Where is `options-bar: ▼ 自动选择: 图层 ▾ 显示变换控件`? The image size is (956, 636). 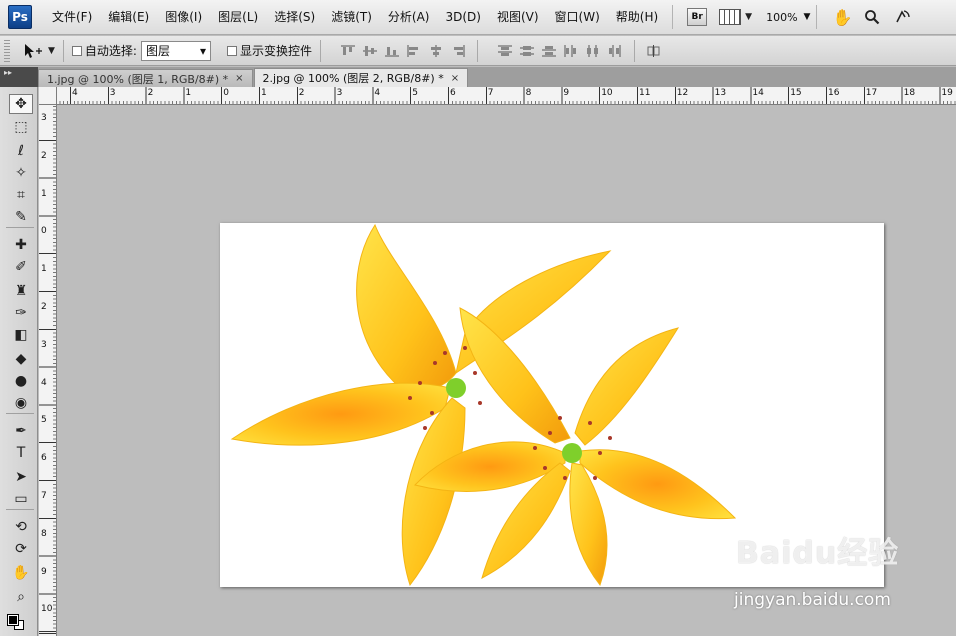 options-bar: ▼ 自动选择: 图层 ▾ 显示变换控件 is located at coordinates (478, 51).